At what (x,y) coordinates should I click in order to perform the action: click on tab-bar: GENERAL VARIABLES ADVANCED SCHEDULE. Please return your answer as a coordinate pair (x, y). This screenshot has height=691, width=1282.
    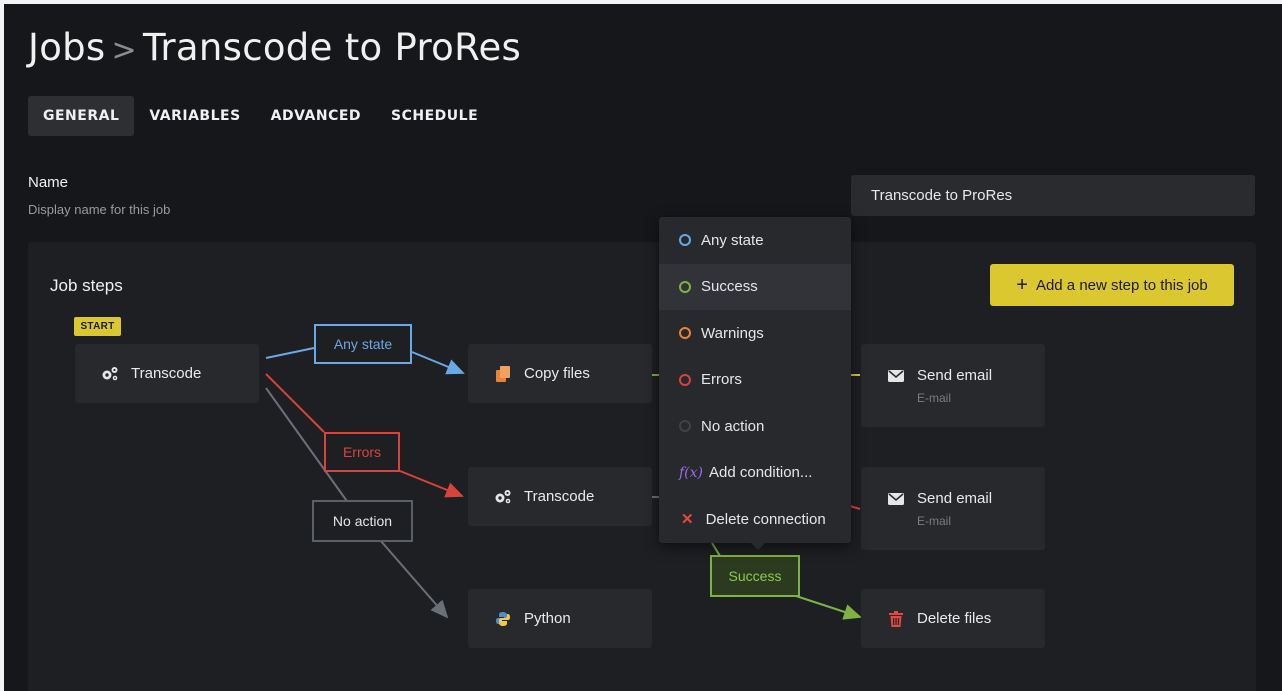
    Looking at the image, I should click on (260, 116).